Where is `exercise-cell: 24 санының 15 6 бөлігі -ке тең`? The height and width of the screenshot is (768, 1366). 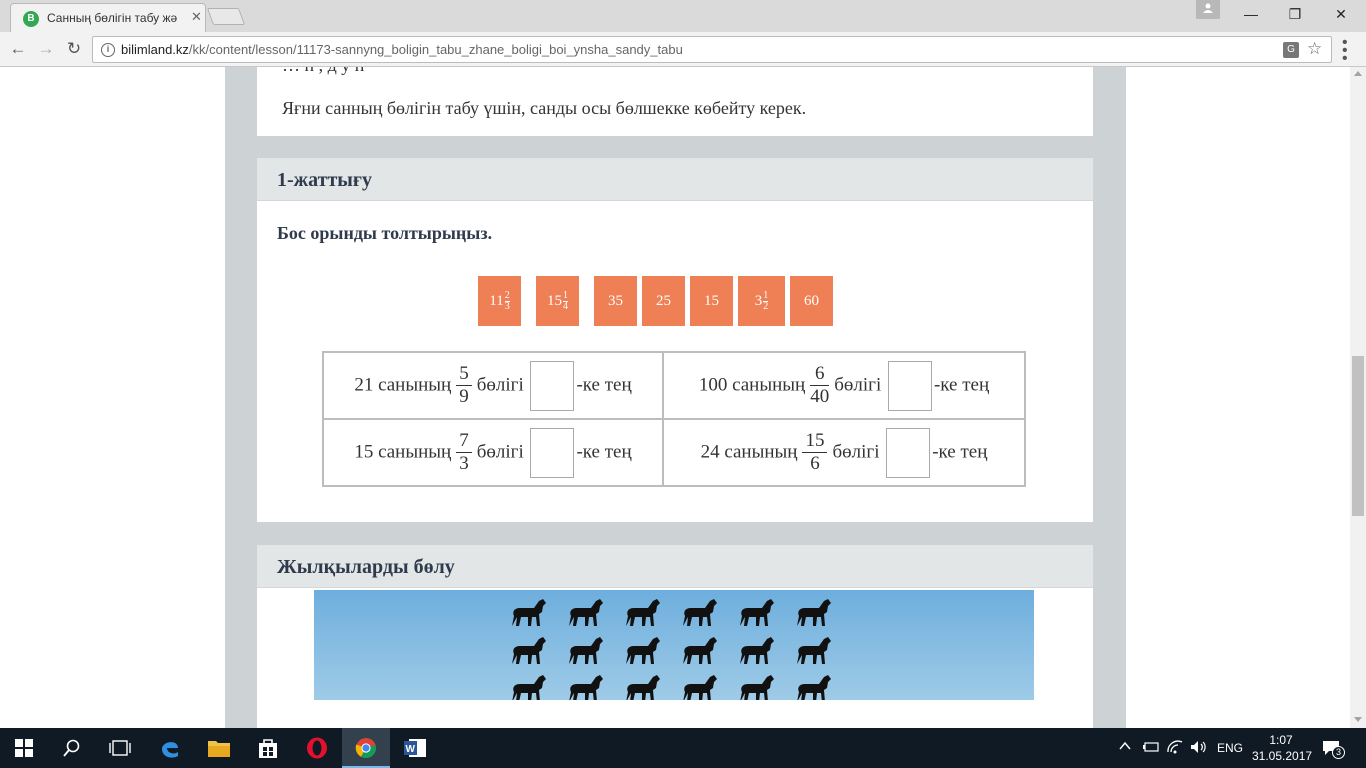
exercise-cell: 24 санының 15 6 бөлігі -ке тең is located at coordinates (844, 452).